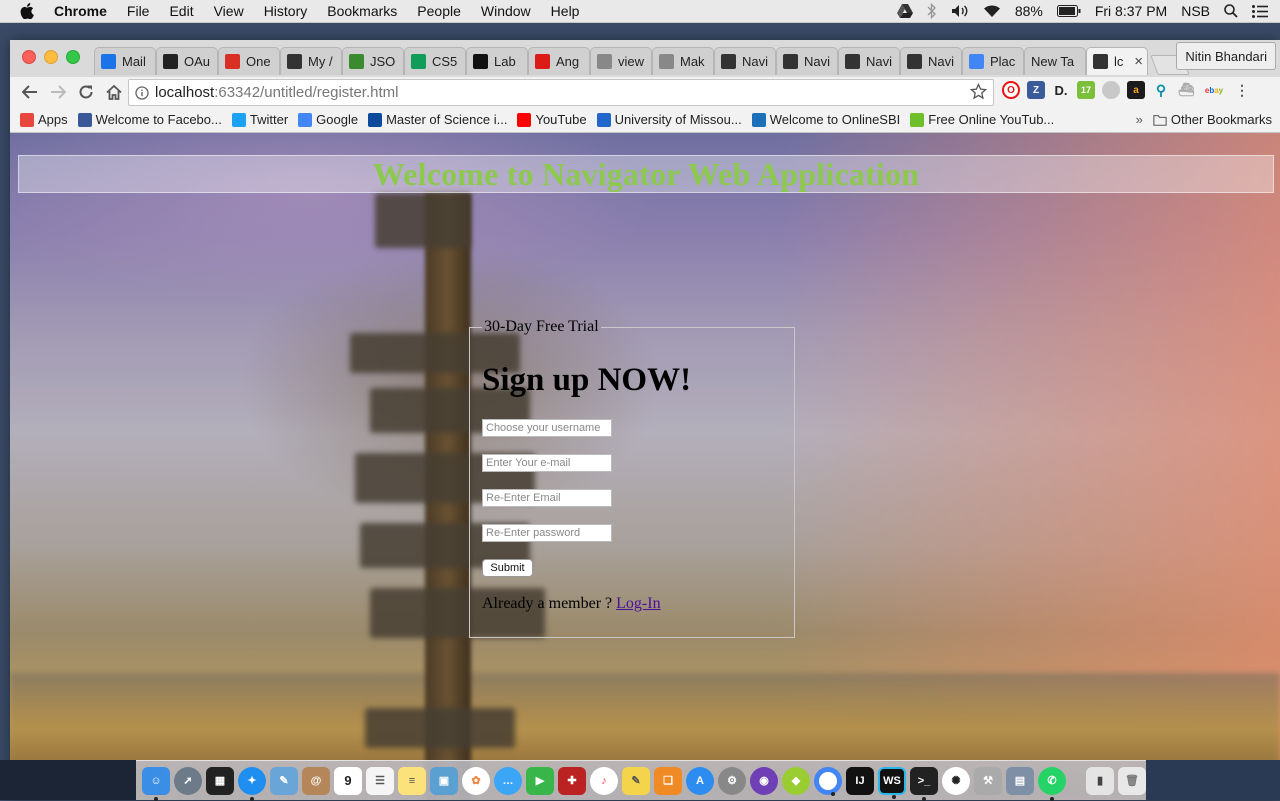  What do you see at coordinates (142, 92) in the screenshot?
I see `site-info-icon` at bounding box center [142, 92].